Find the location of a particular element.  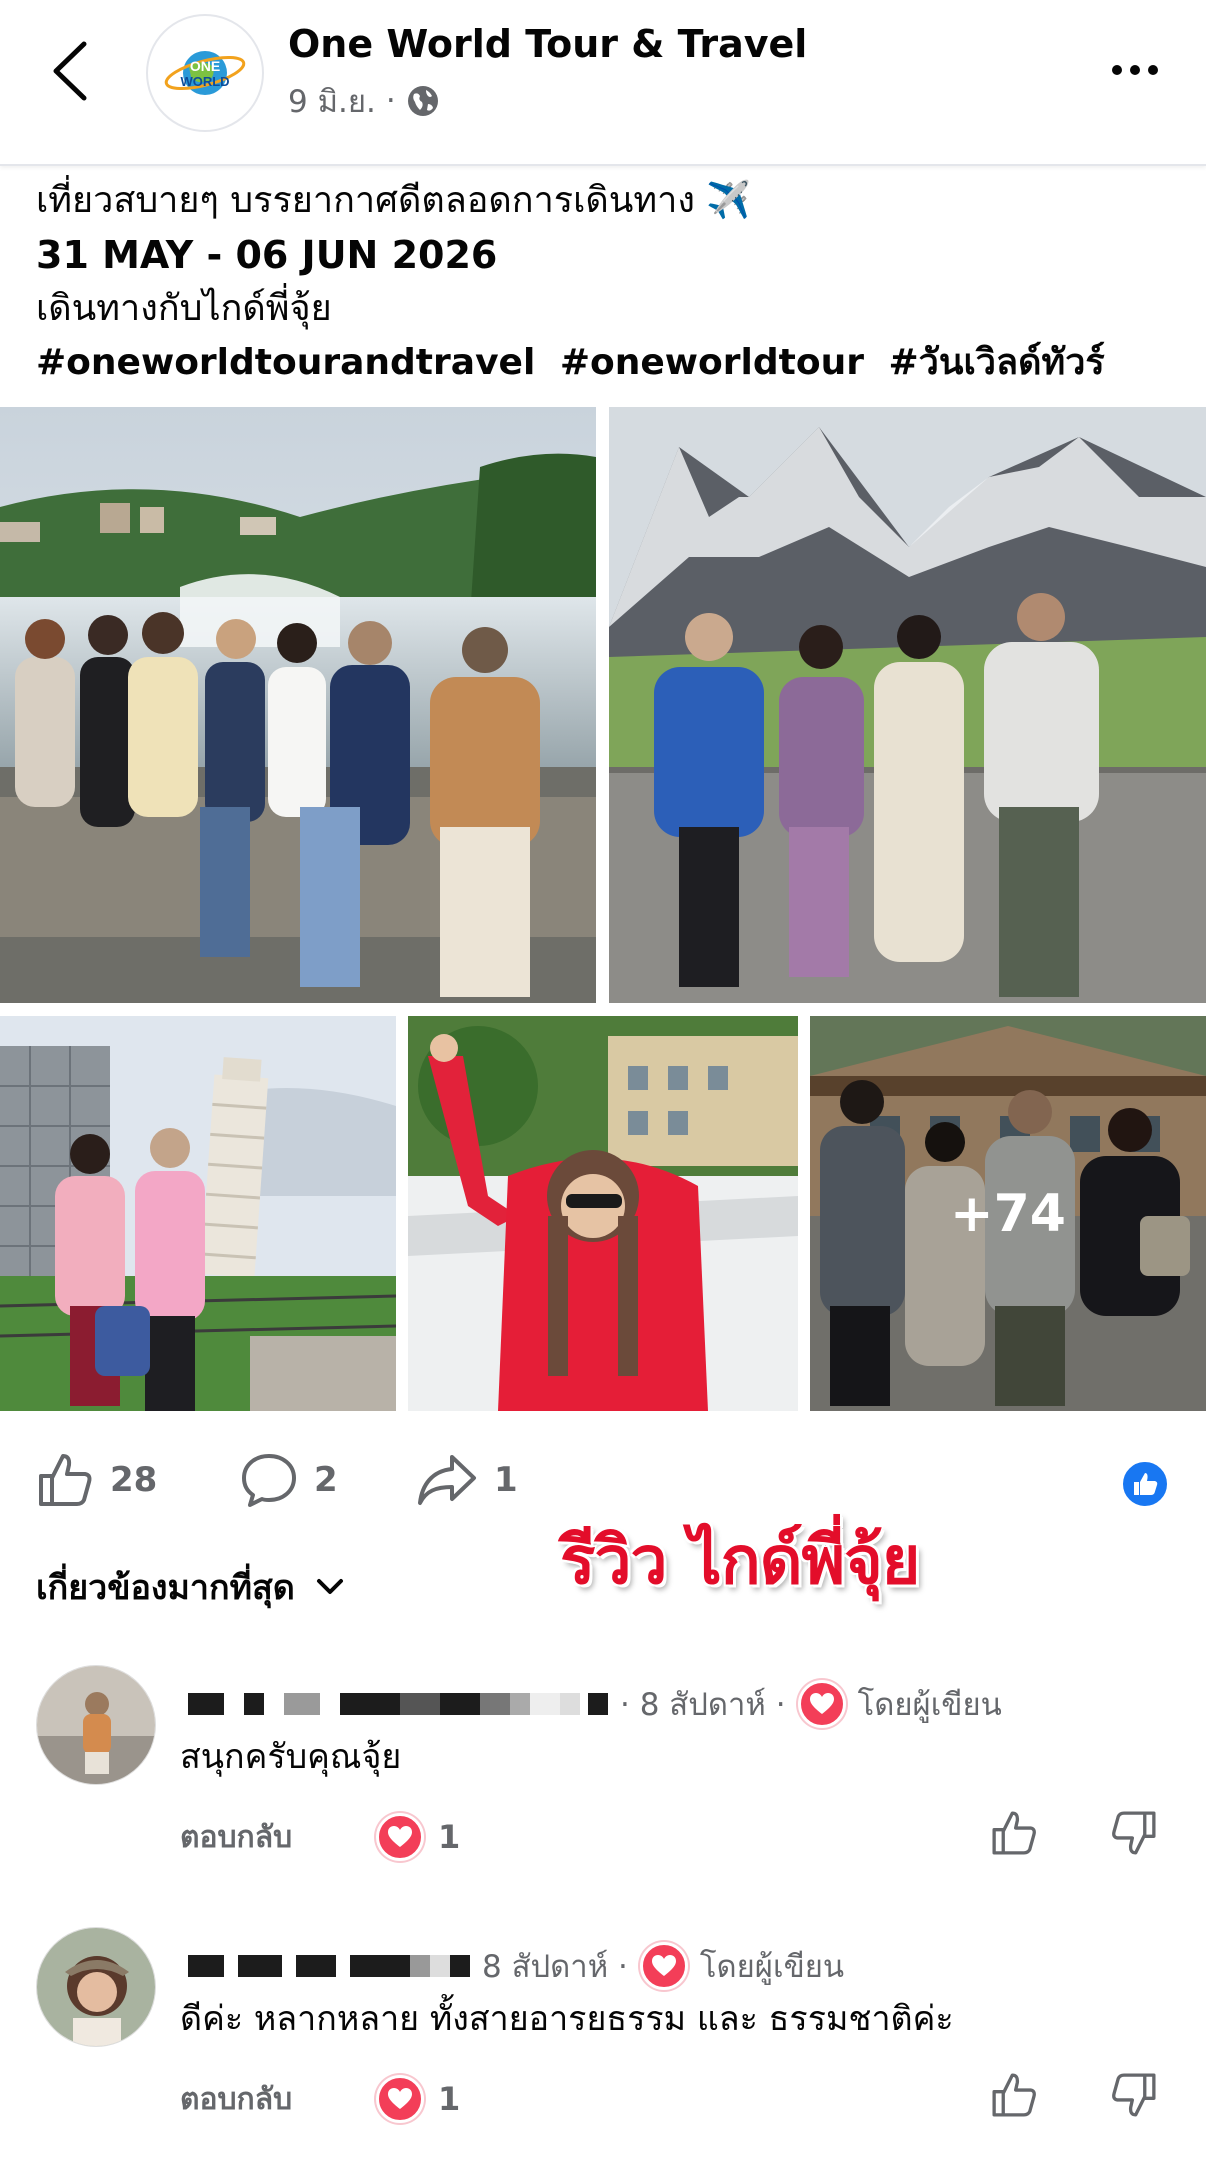

share-button: 1 is located at coordinates (467, 1480).